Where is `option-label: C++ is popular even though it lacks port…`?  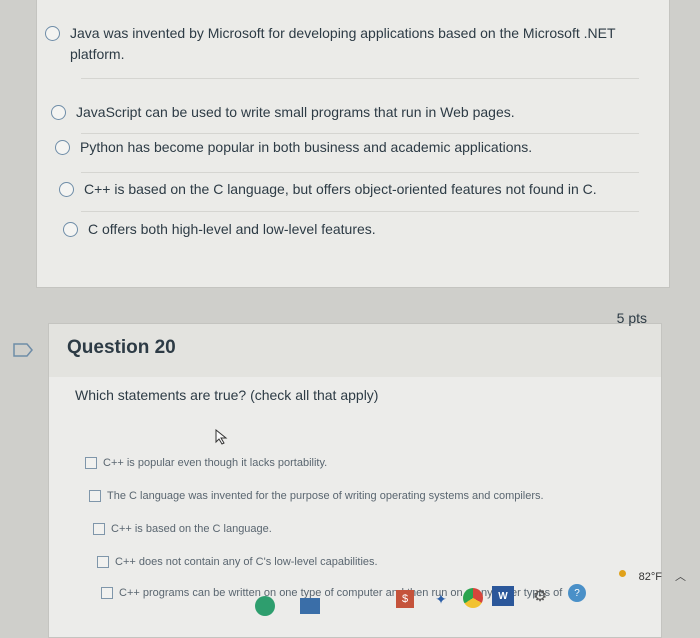
option-label: C++ is popular even though it lacks port… is located at coordinates (215, 463).